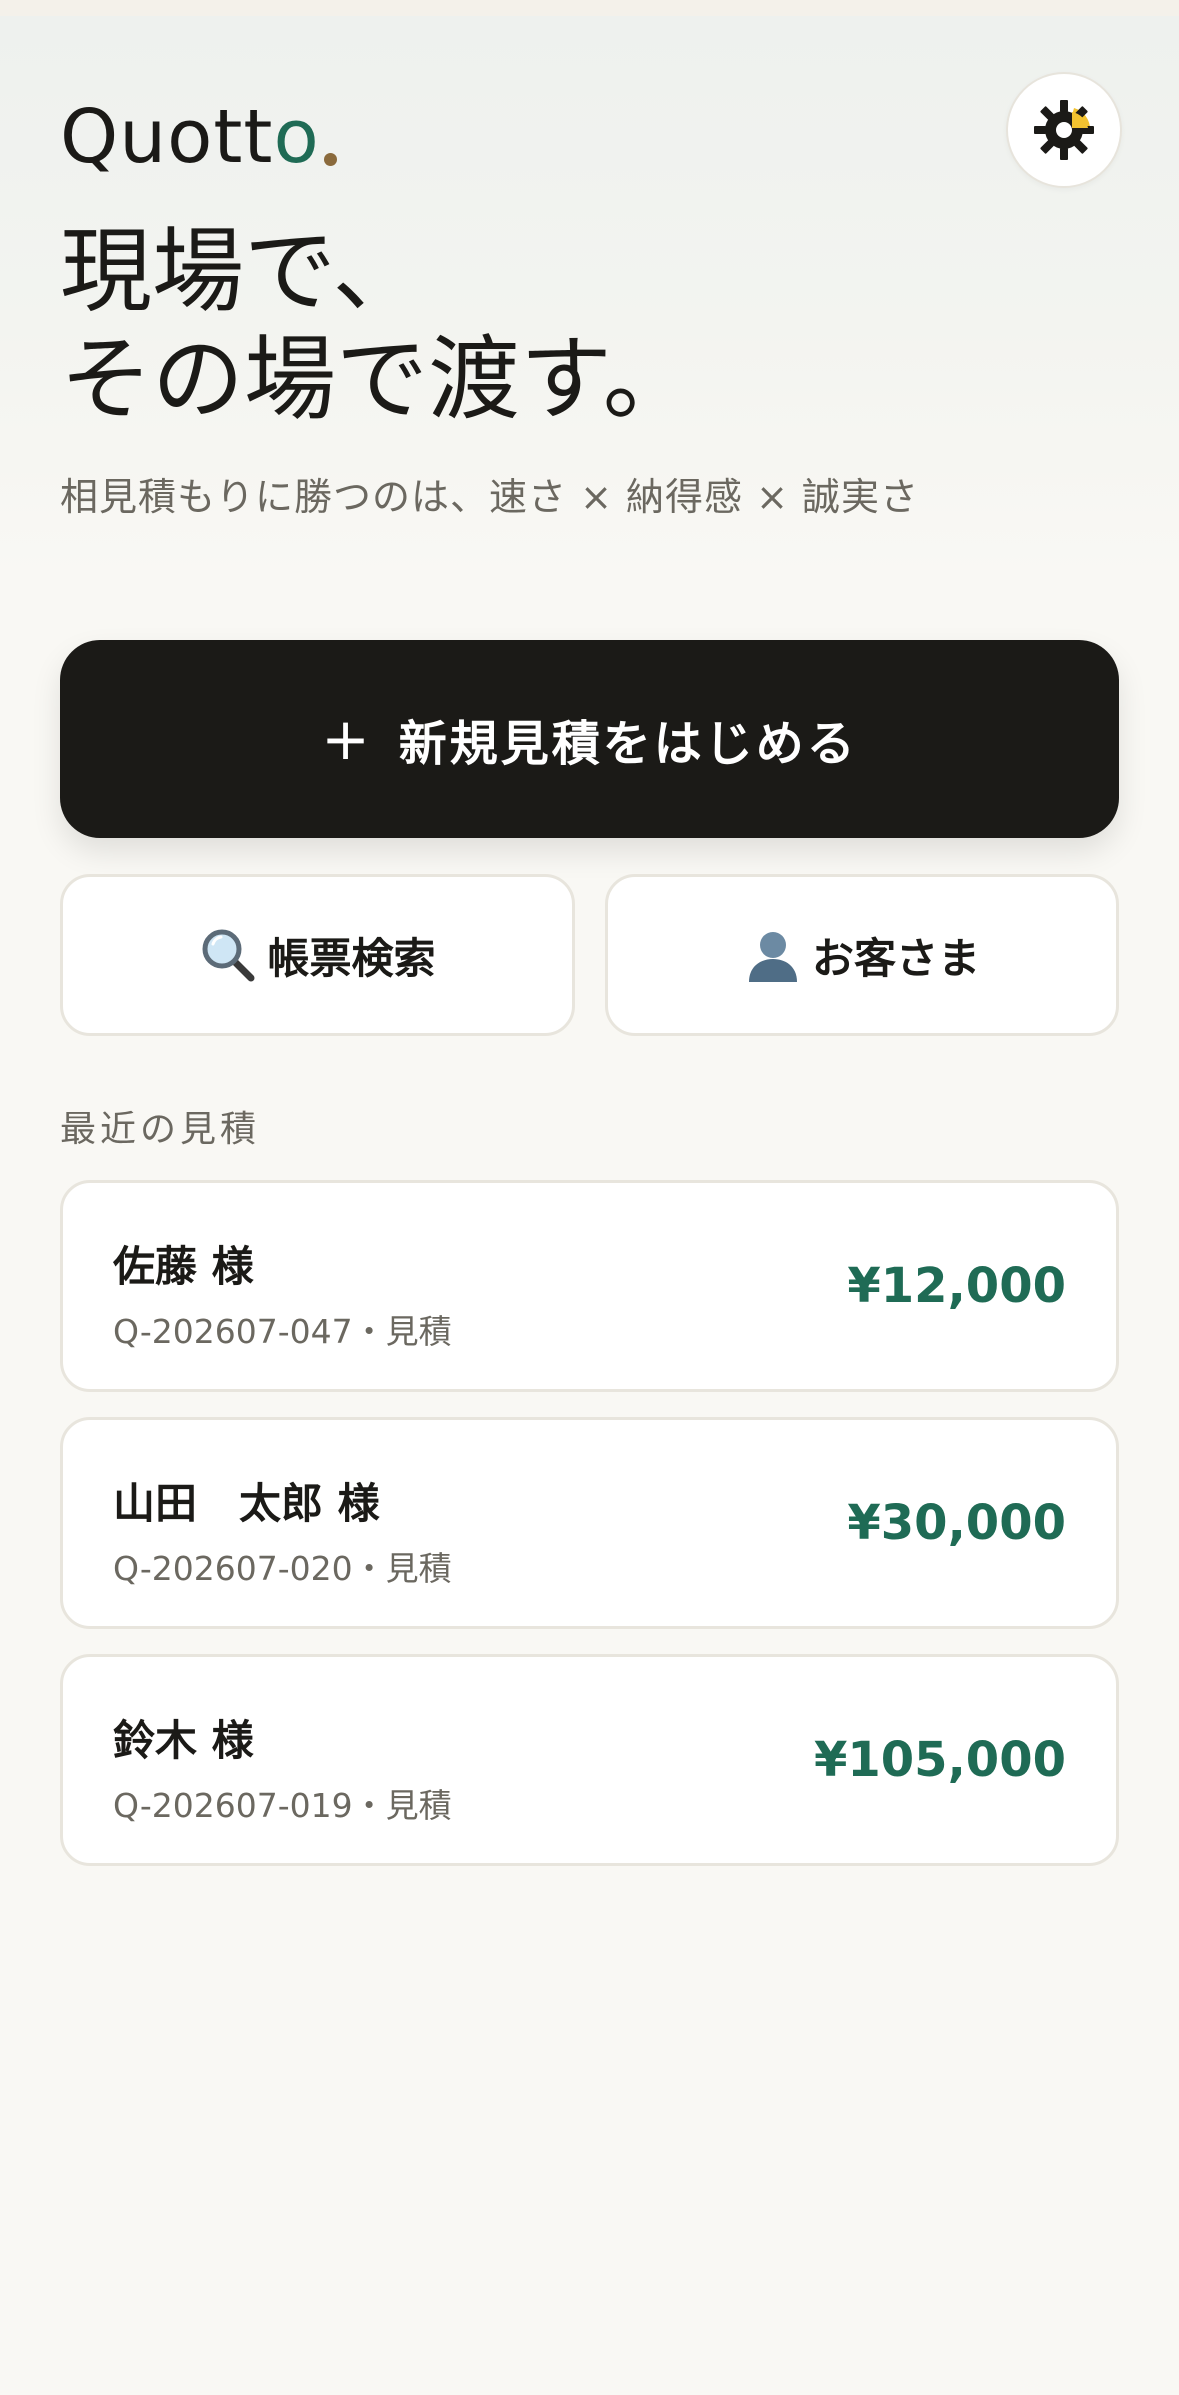 The width and height of the screenshot is (1179, 2395). What do you see at coordinates (589, 1523) in the screenshot?
I see `recent-quote-card: 山田 太郎 様 Q-202607-020・見積 ¥30,000` at bounding box center [589, 1523].